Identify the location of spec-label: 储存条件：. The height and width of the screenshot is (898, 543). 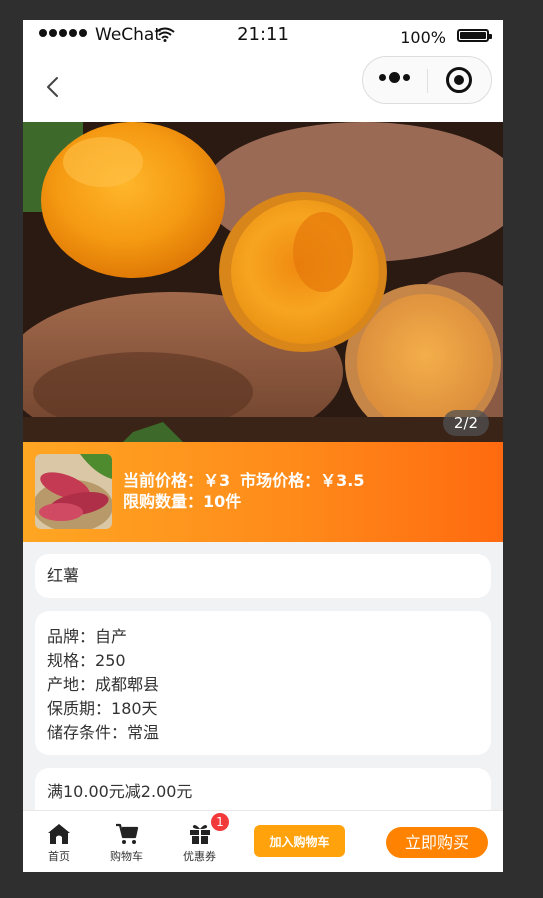
(87, 732).